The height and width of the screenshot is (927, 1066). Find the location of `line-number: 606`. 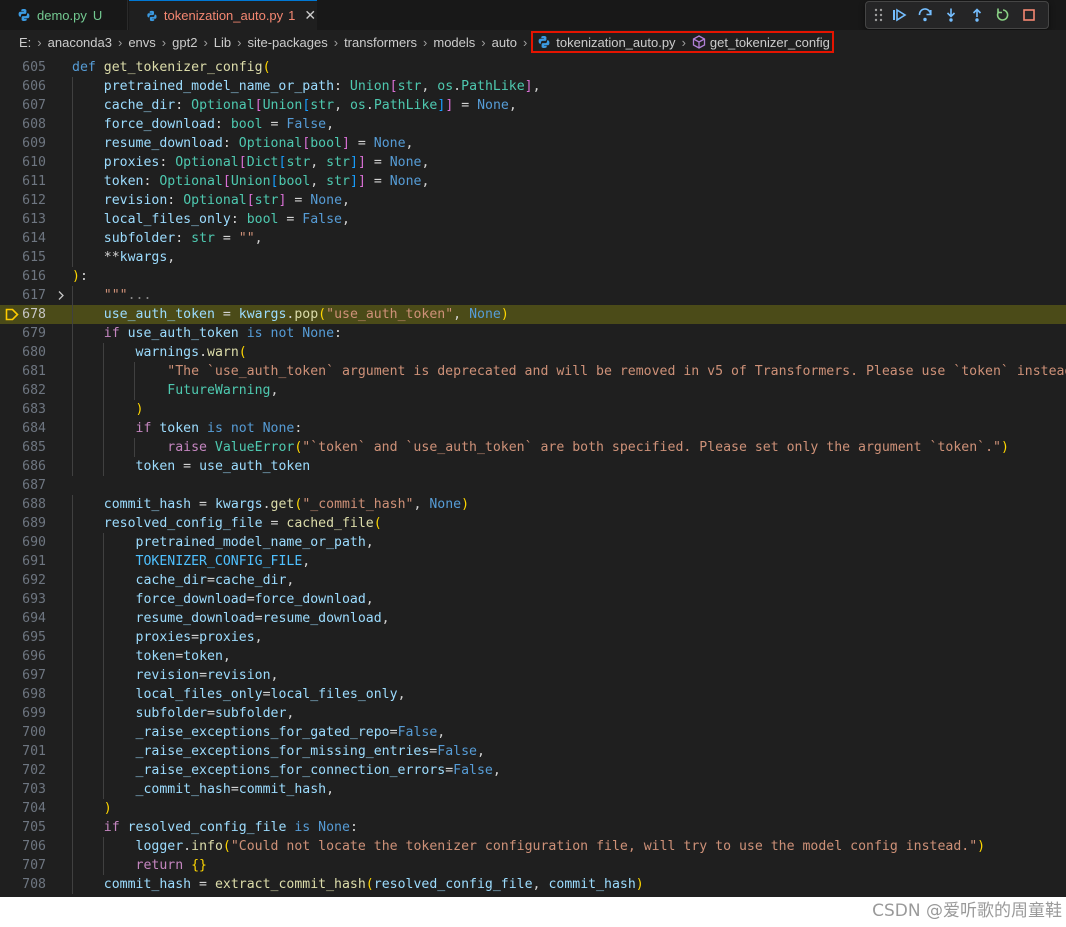

line-number: 606 is located at coordinates (23, 86).